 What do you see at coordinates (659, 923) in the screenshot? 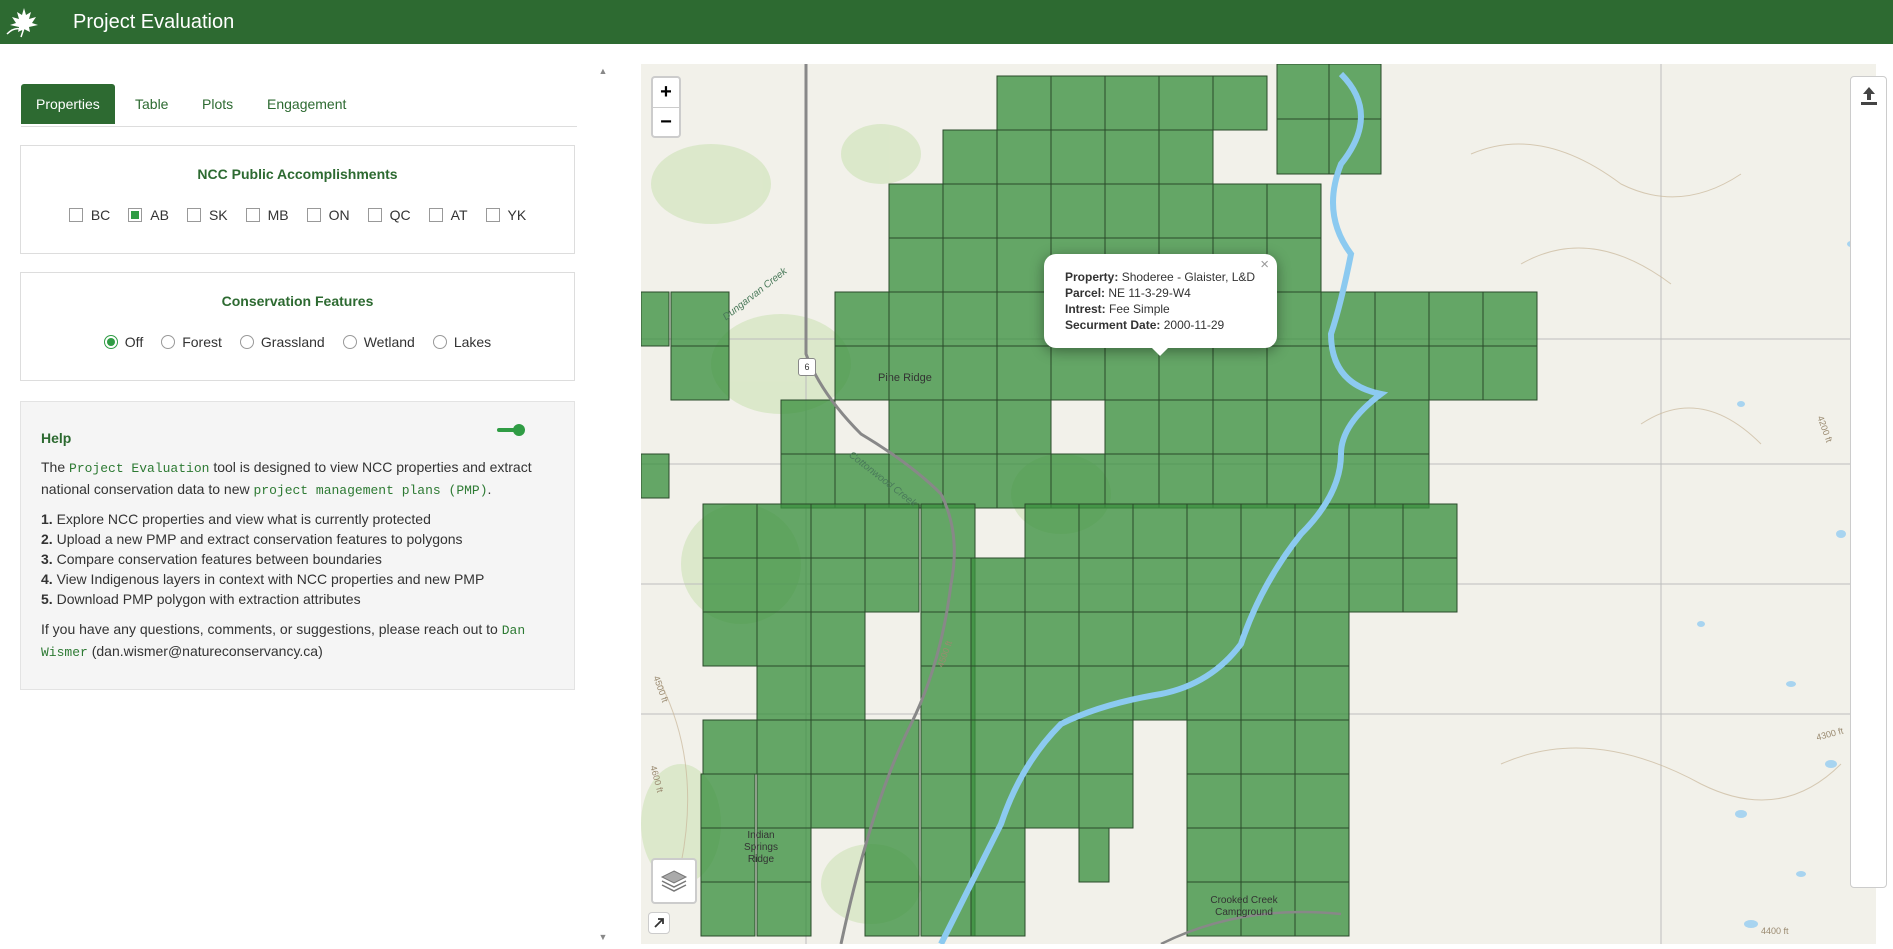
I see `expand-button` at bounding box center [659, 923].